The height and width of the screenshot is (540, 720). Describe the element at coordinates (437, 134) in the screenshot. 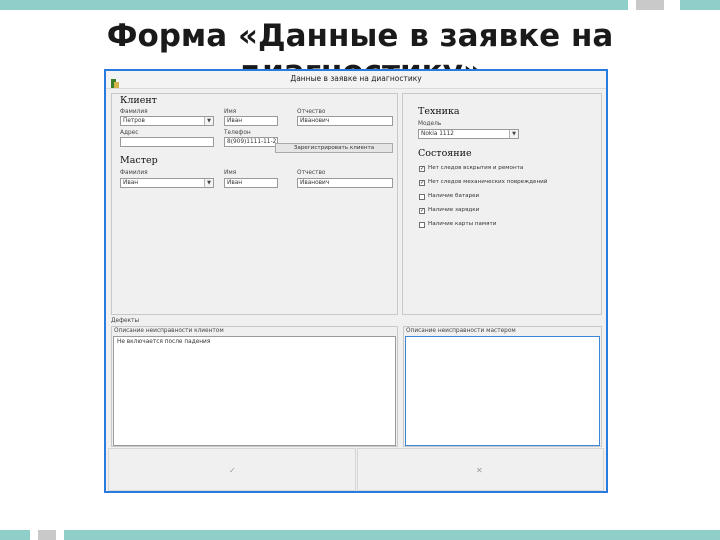

I see `technique-model-value: Nokia 1112` at that location.